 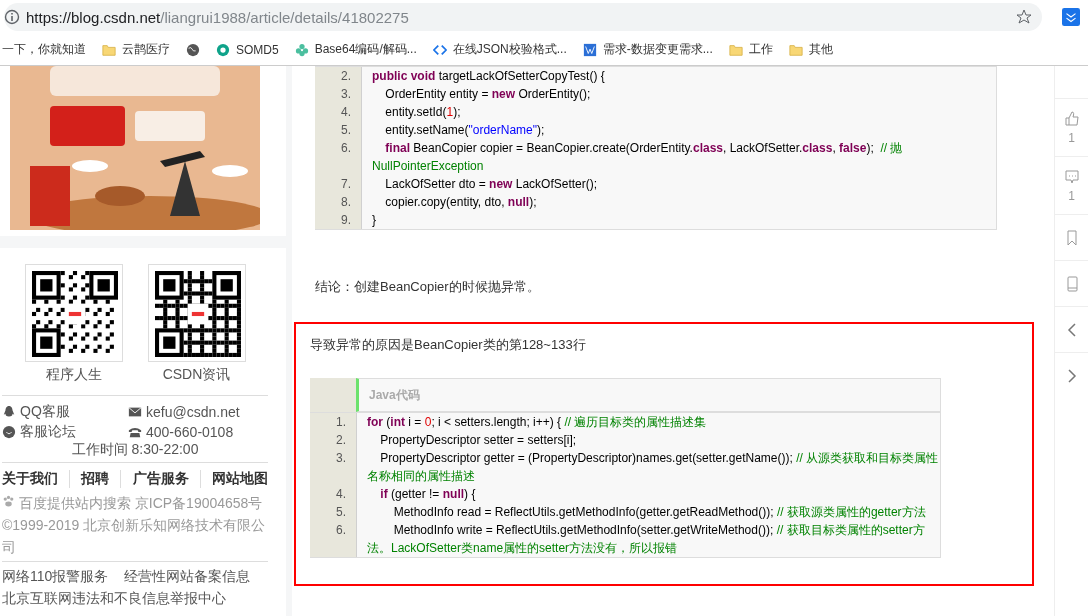 I want to click on code-line: PropertyDescriptor setter = setters[i];, so click(x=648, y=440).